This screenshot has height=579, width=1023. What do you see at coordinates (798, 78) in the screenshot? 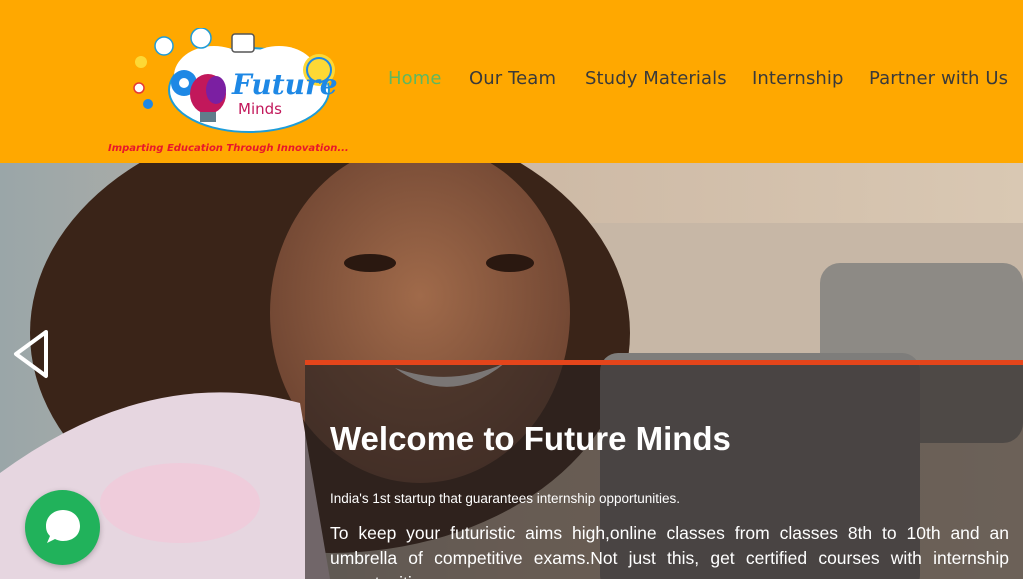
I see `nav-internship: Internship` at bounding box center [798, 78].